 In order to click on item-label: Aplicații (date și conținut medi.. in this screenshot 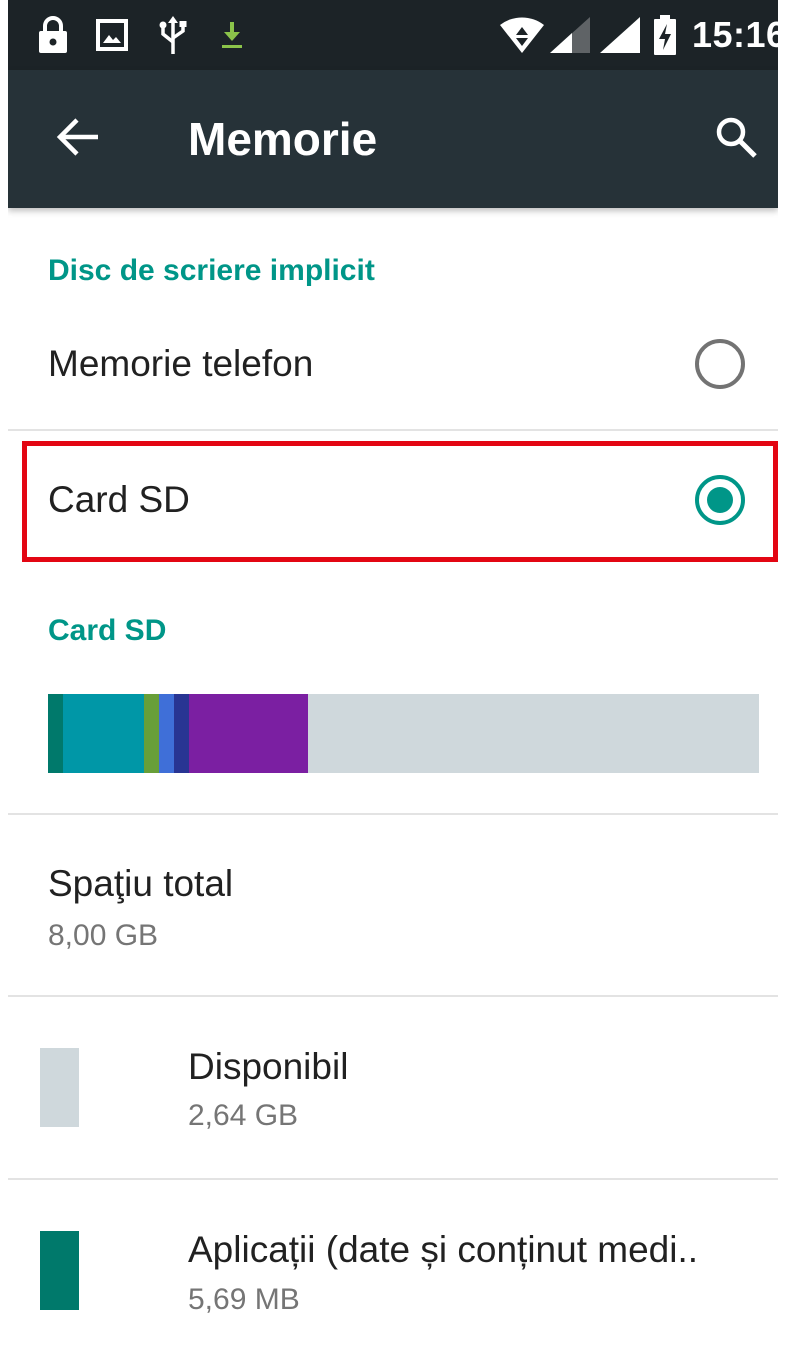, I will do `click(443, 1249)`.